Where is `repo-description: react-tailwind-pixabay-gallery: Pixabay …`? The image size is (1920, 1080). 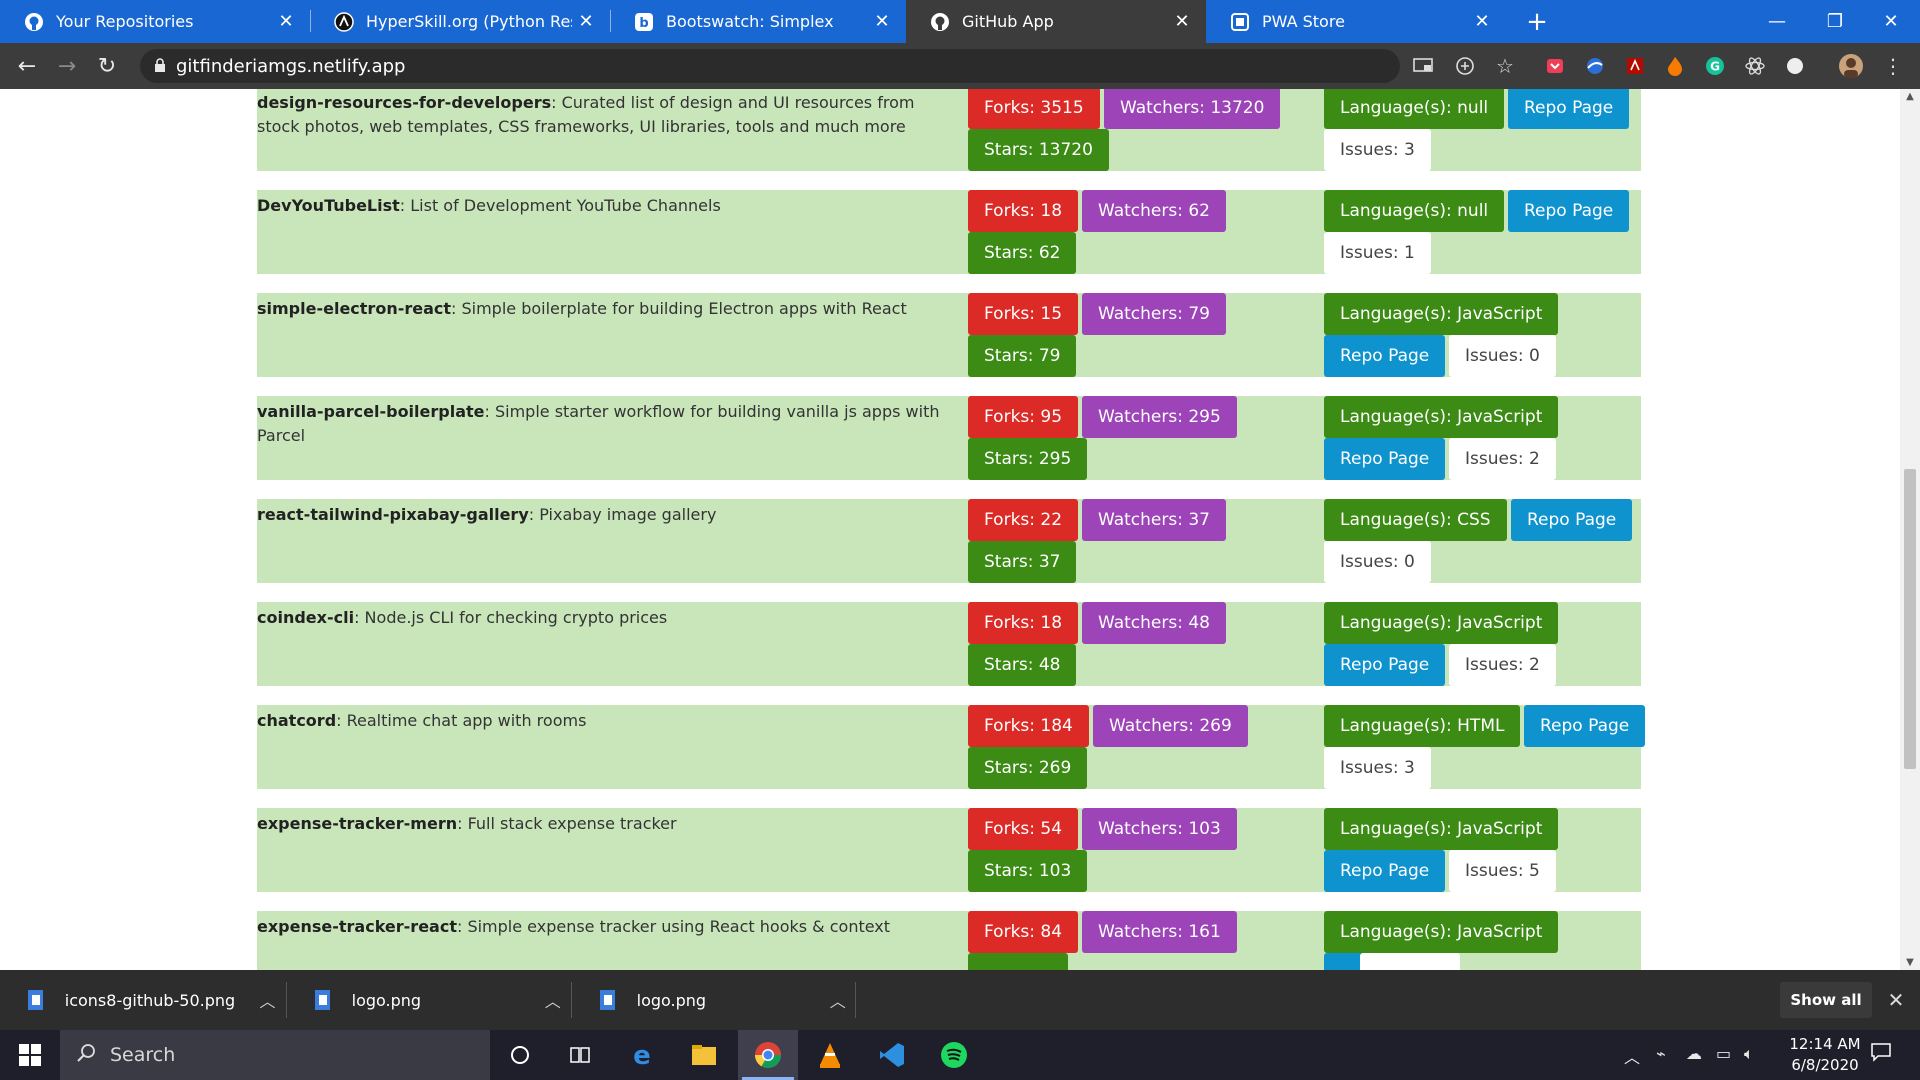
repo-description: react-tailwind-pixabay-gallery: Pixabay … is located at coordinates (607, 515).